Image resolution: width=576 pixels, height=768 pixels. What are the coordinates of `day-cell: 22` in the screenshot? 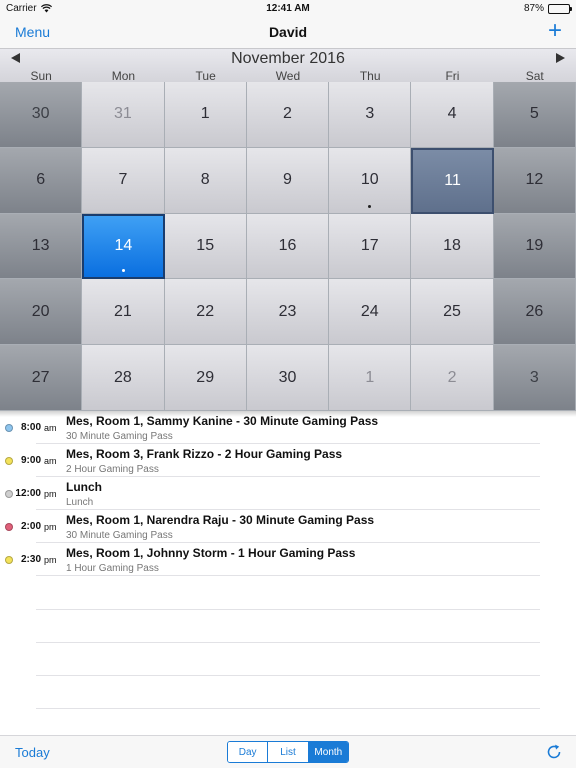 It's located at (205, 312).